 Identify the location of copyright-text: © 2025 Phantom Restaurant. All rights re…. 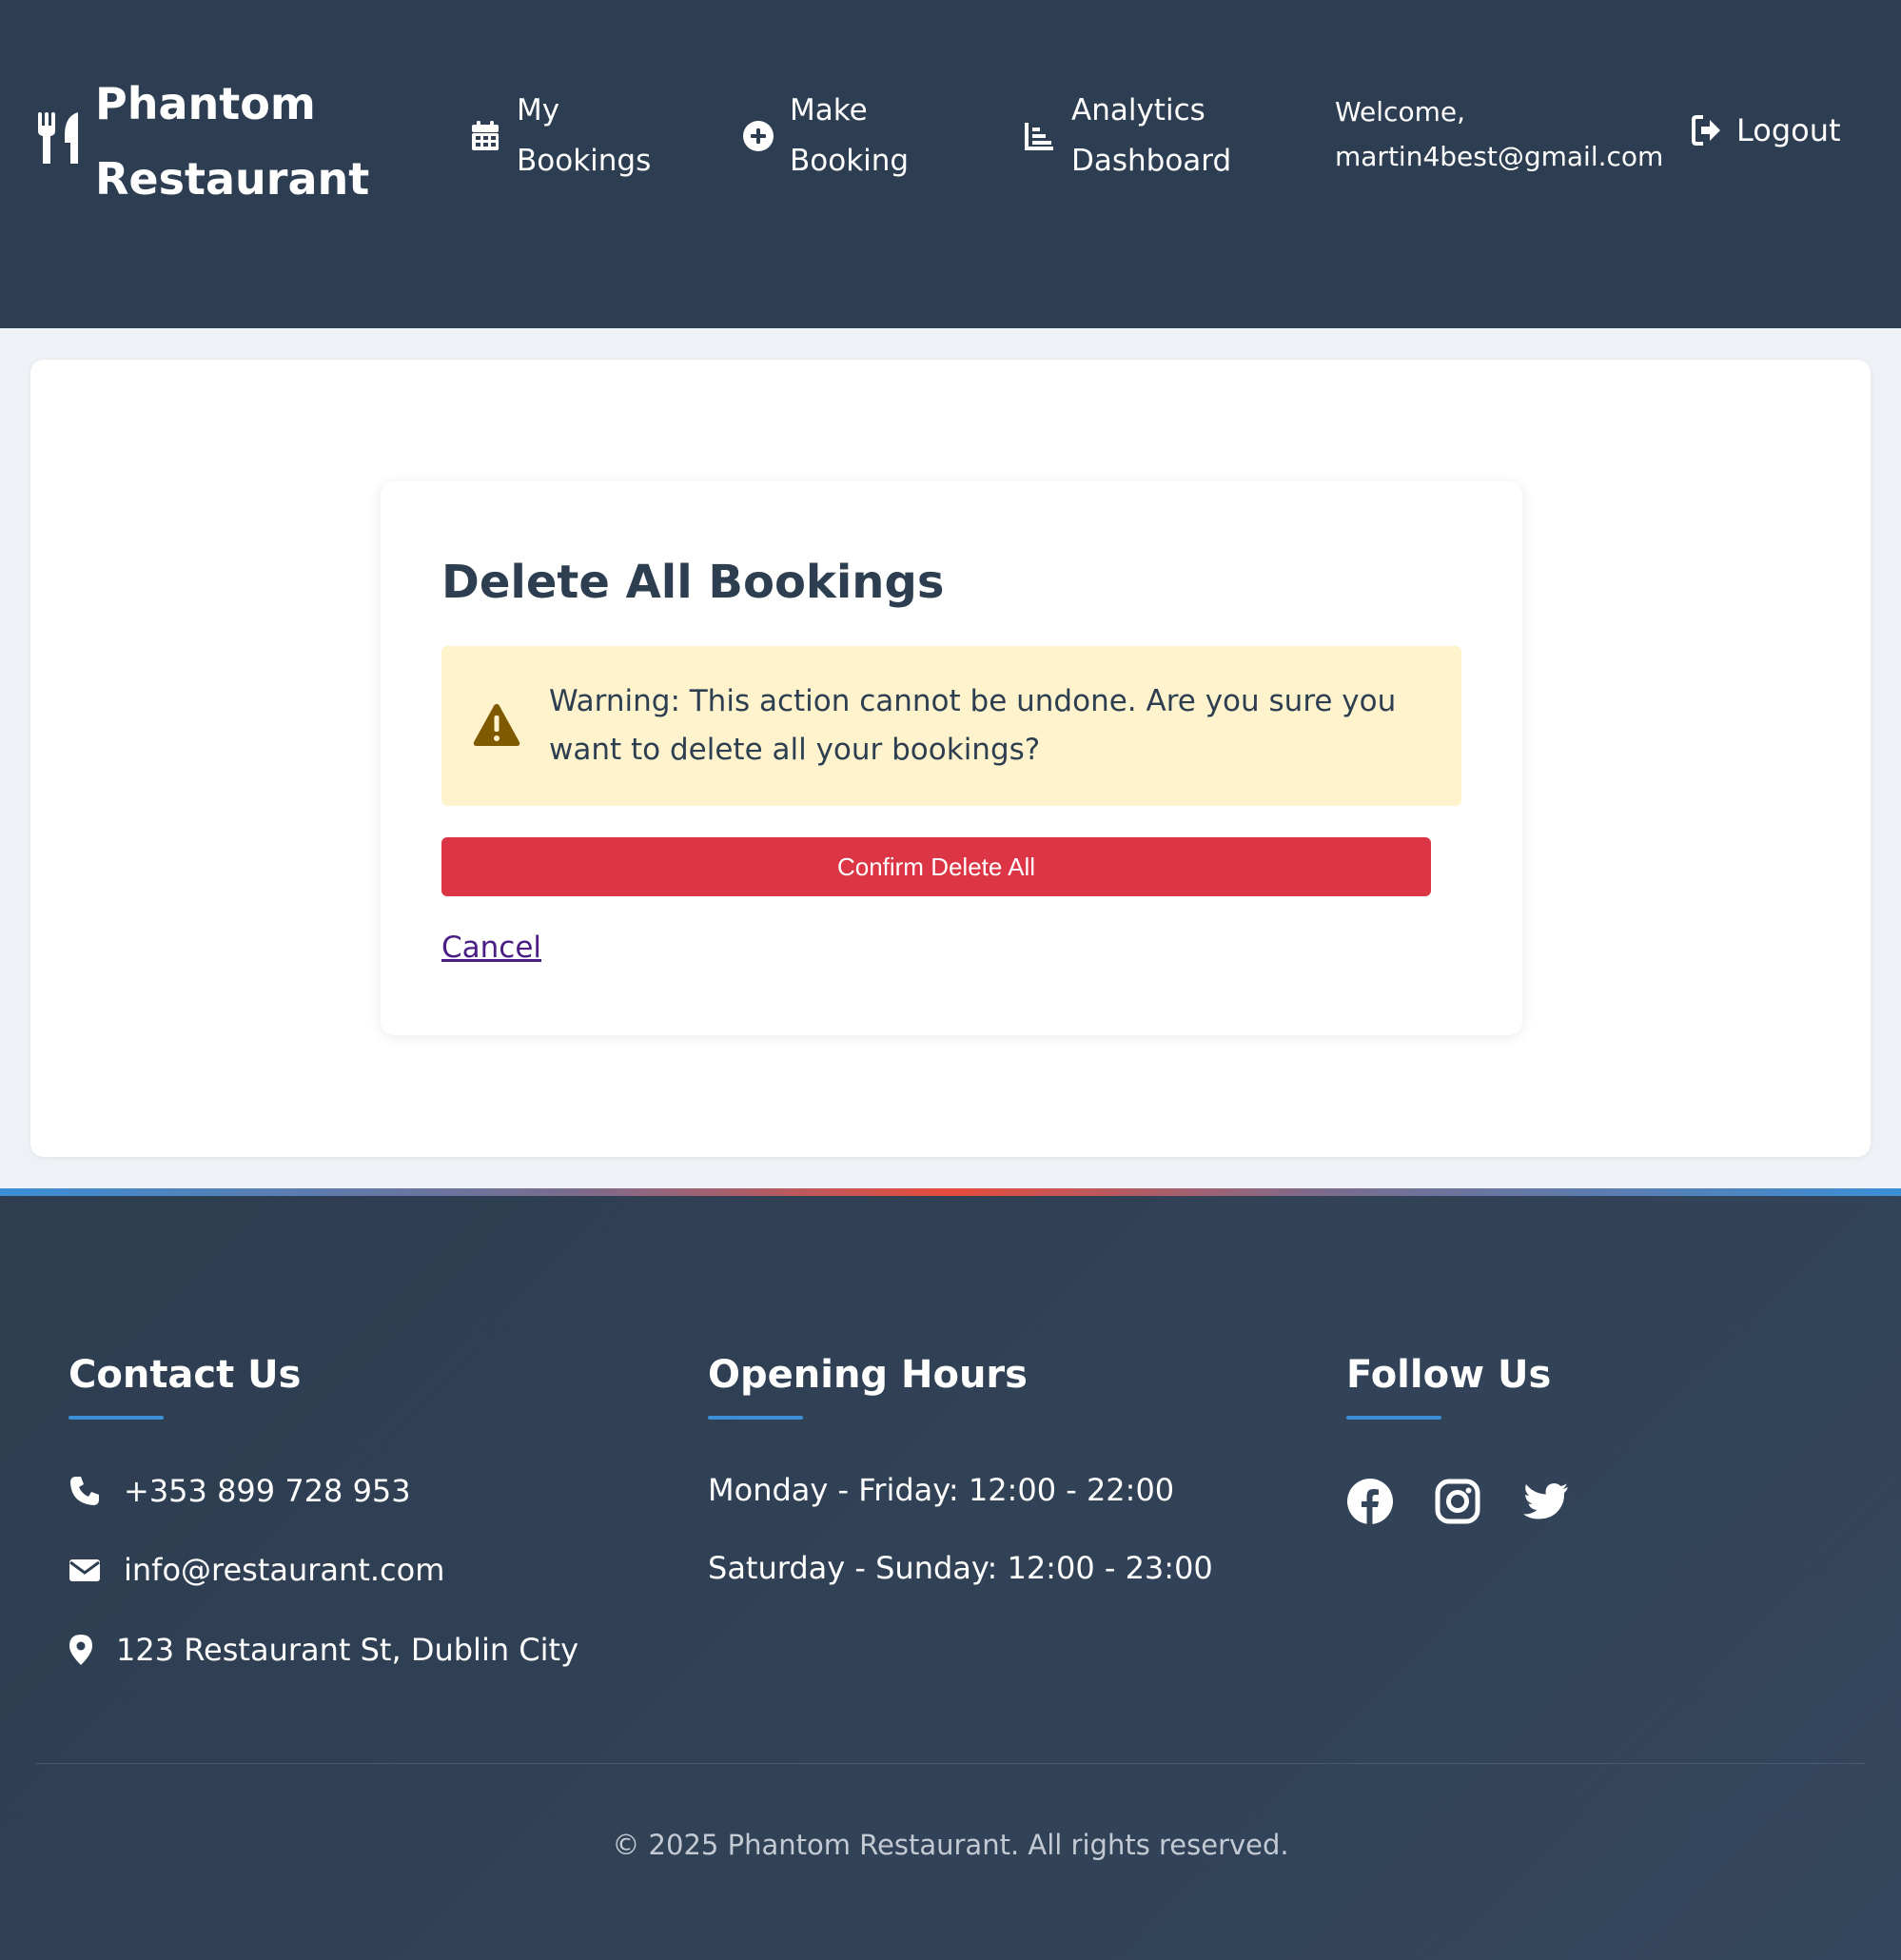
(950, 1845).